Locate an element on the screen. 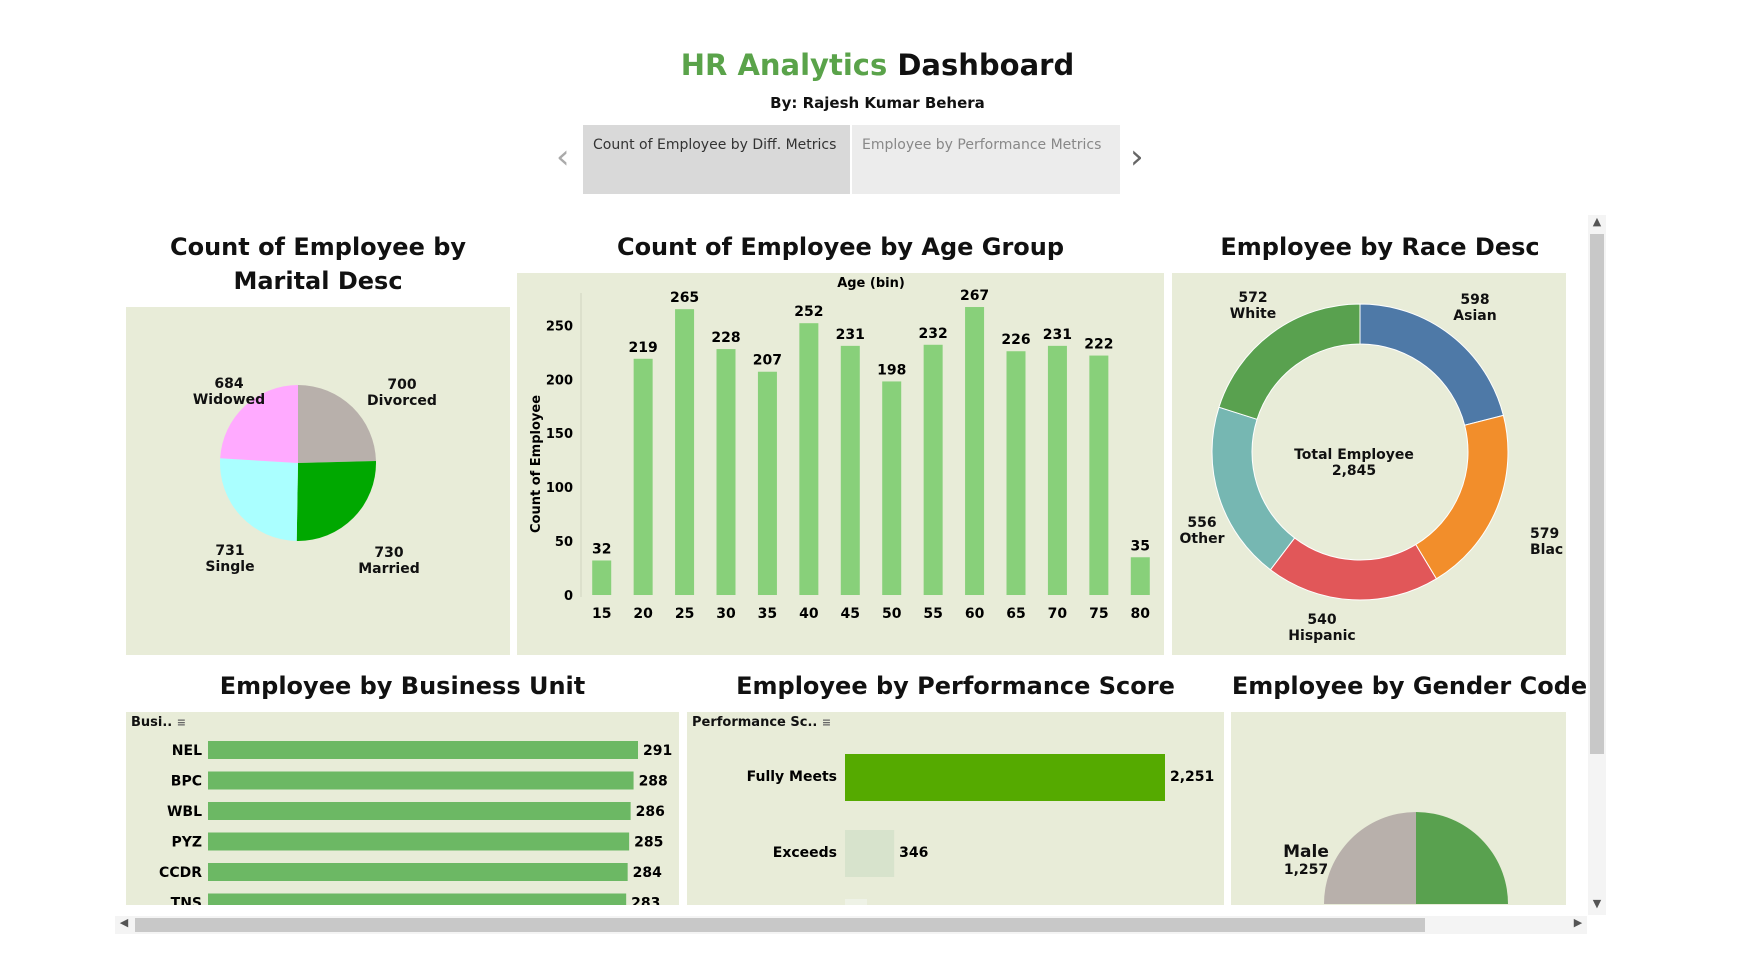  age-x-tick-label: 20 is located at coordinates (643, 614).